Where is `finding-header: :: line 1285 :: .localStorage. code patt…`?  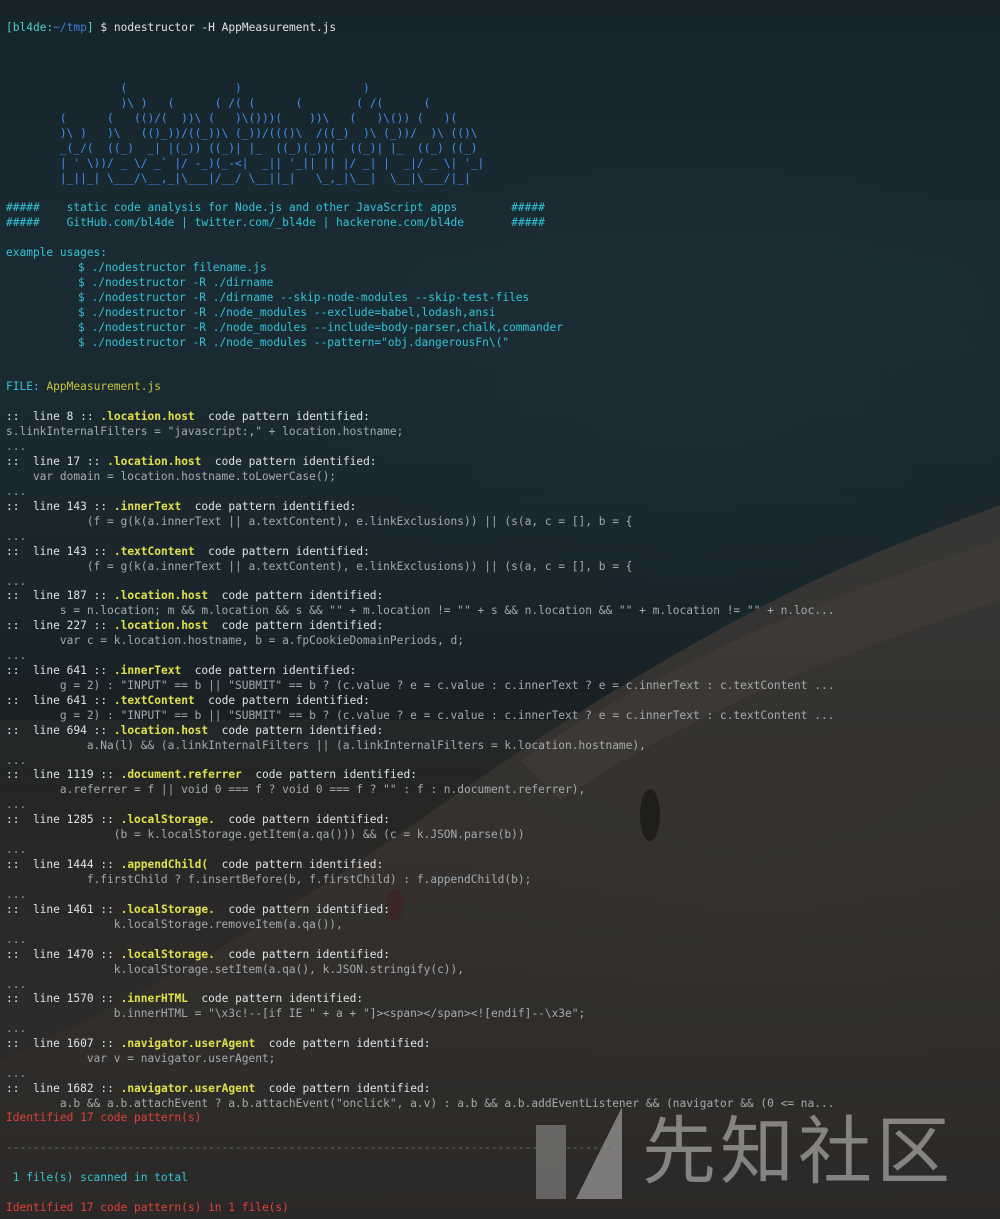
finding-header: :: line 1285 :: .localStorage. code patt… is located at coordinates (198, 819).